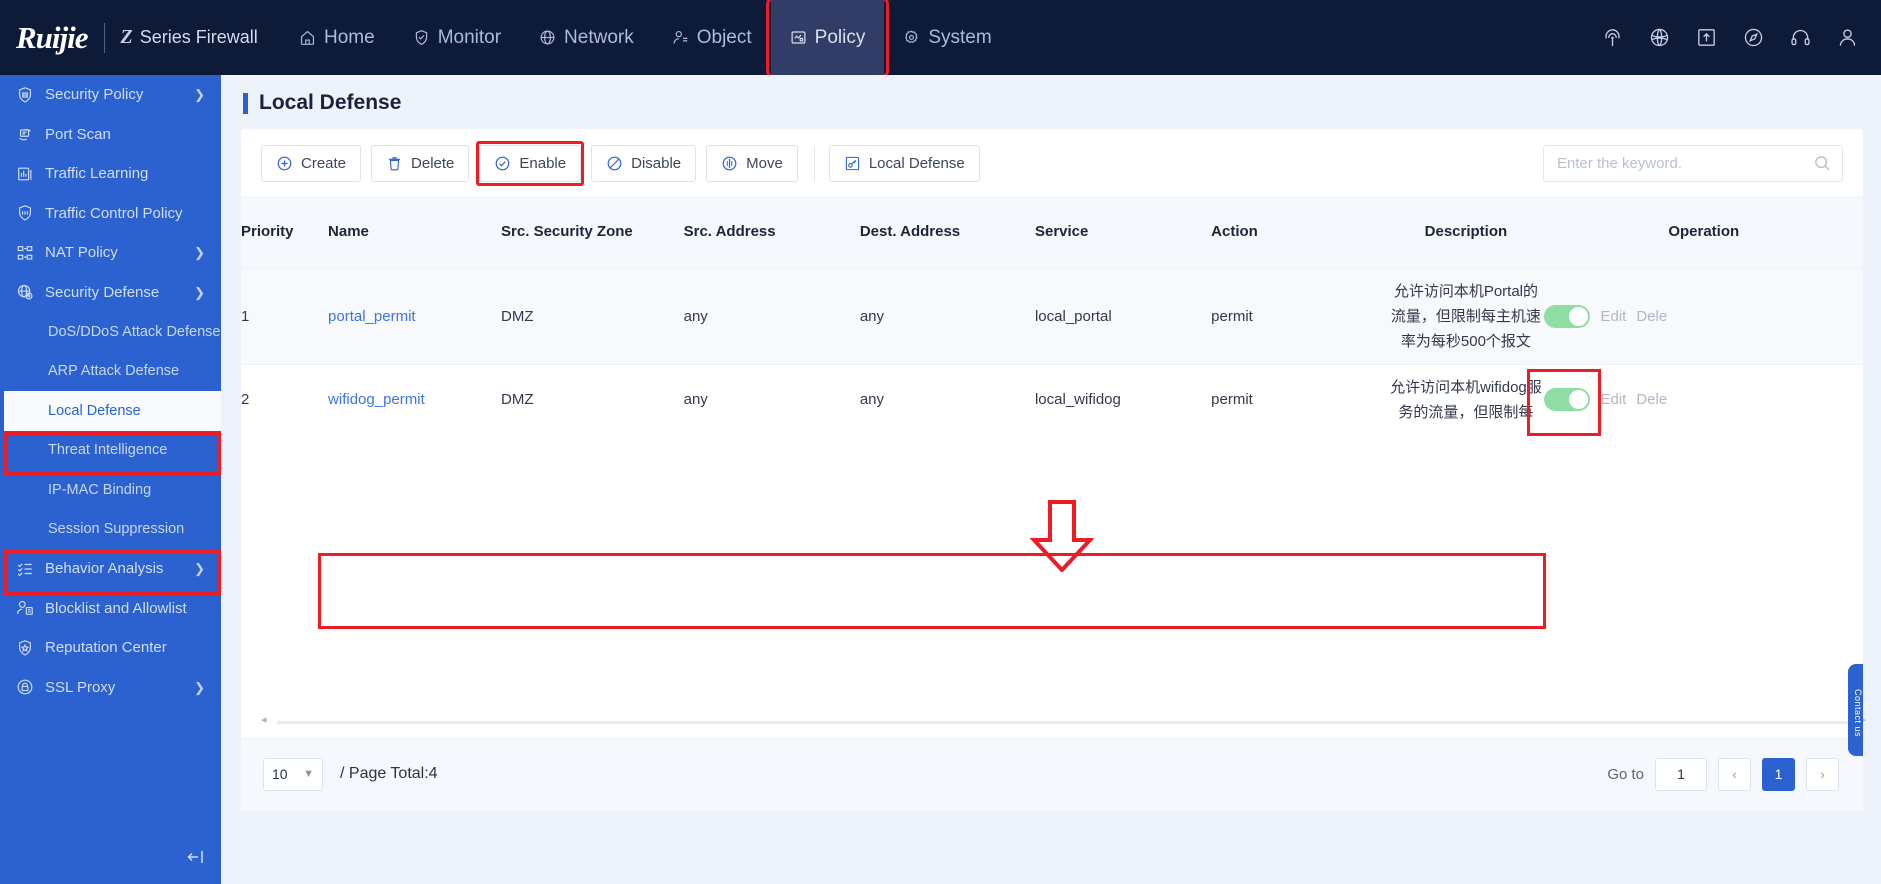  Describe the element at coordinates (28, 253) in the screenshot. I see `nat-icon` at that location.